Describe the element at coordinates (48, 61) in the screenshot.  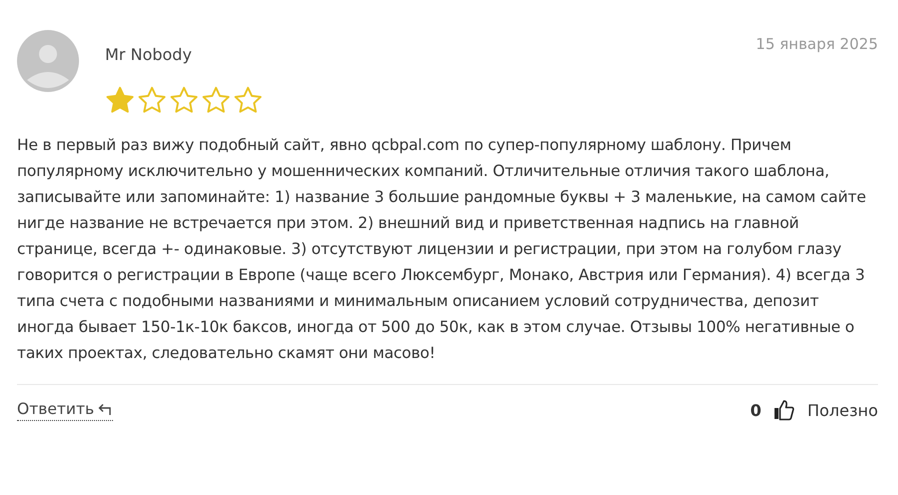
I see `avatar-icon` at that location.